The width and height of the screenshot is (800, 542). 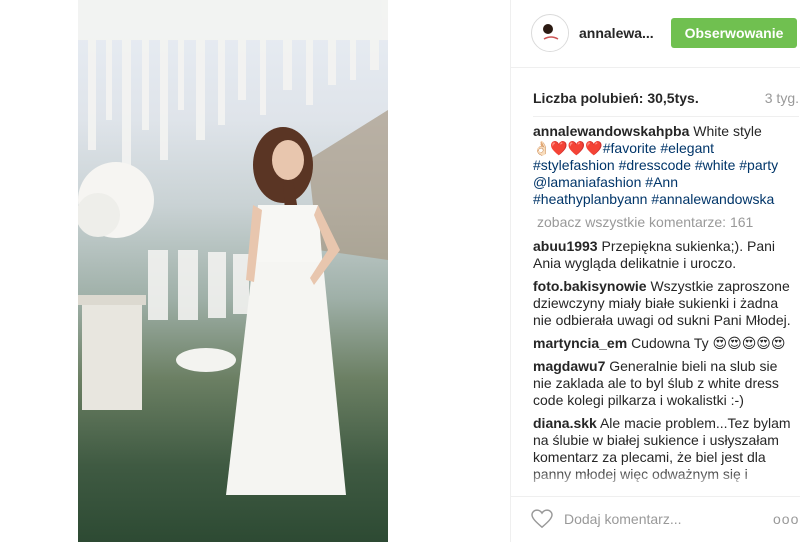 I want to click on comment-username: martyncia_em, so click(x=580, y=343).